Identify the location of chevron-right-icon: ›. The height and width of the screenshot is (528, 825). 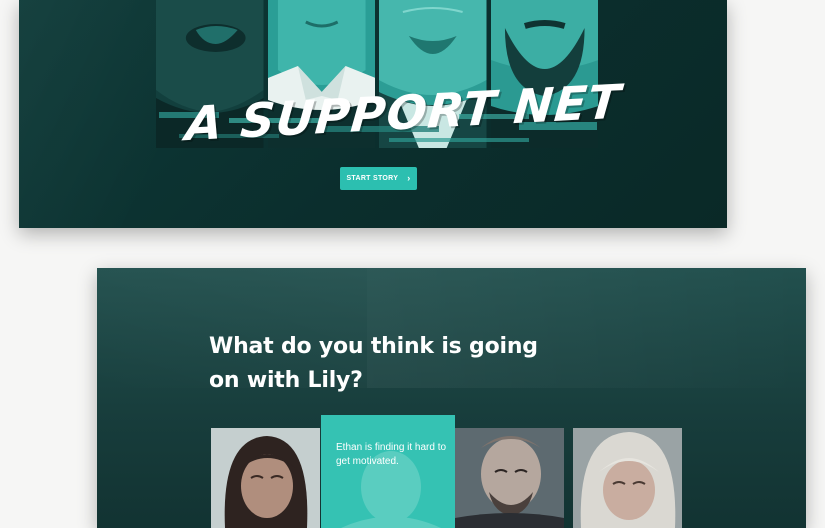
(409, 178).